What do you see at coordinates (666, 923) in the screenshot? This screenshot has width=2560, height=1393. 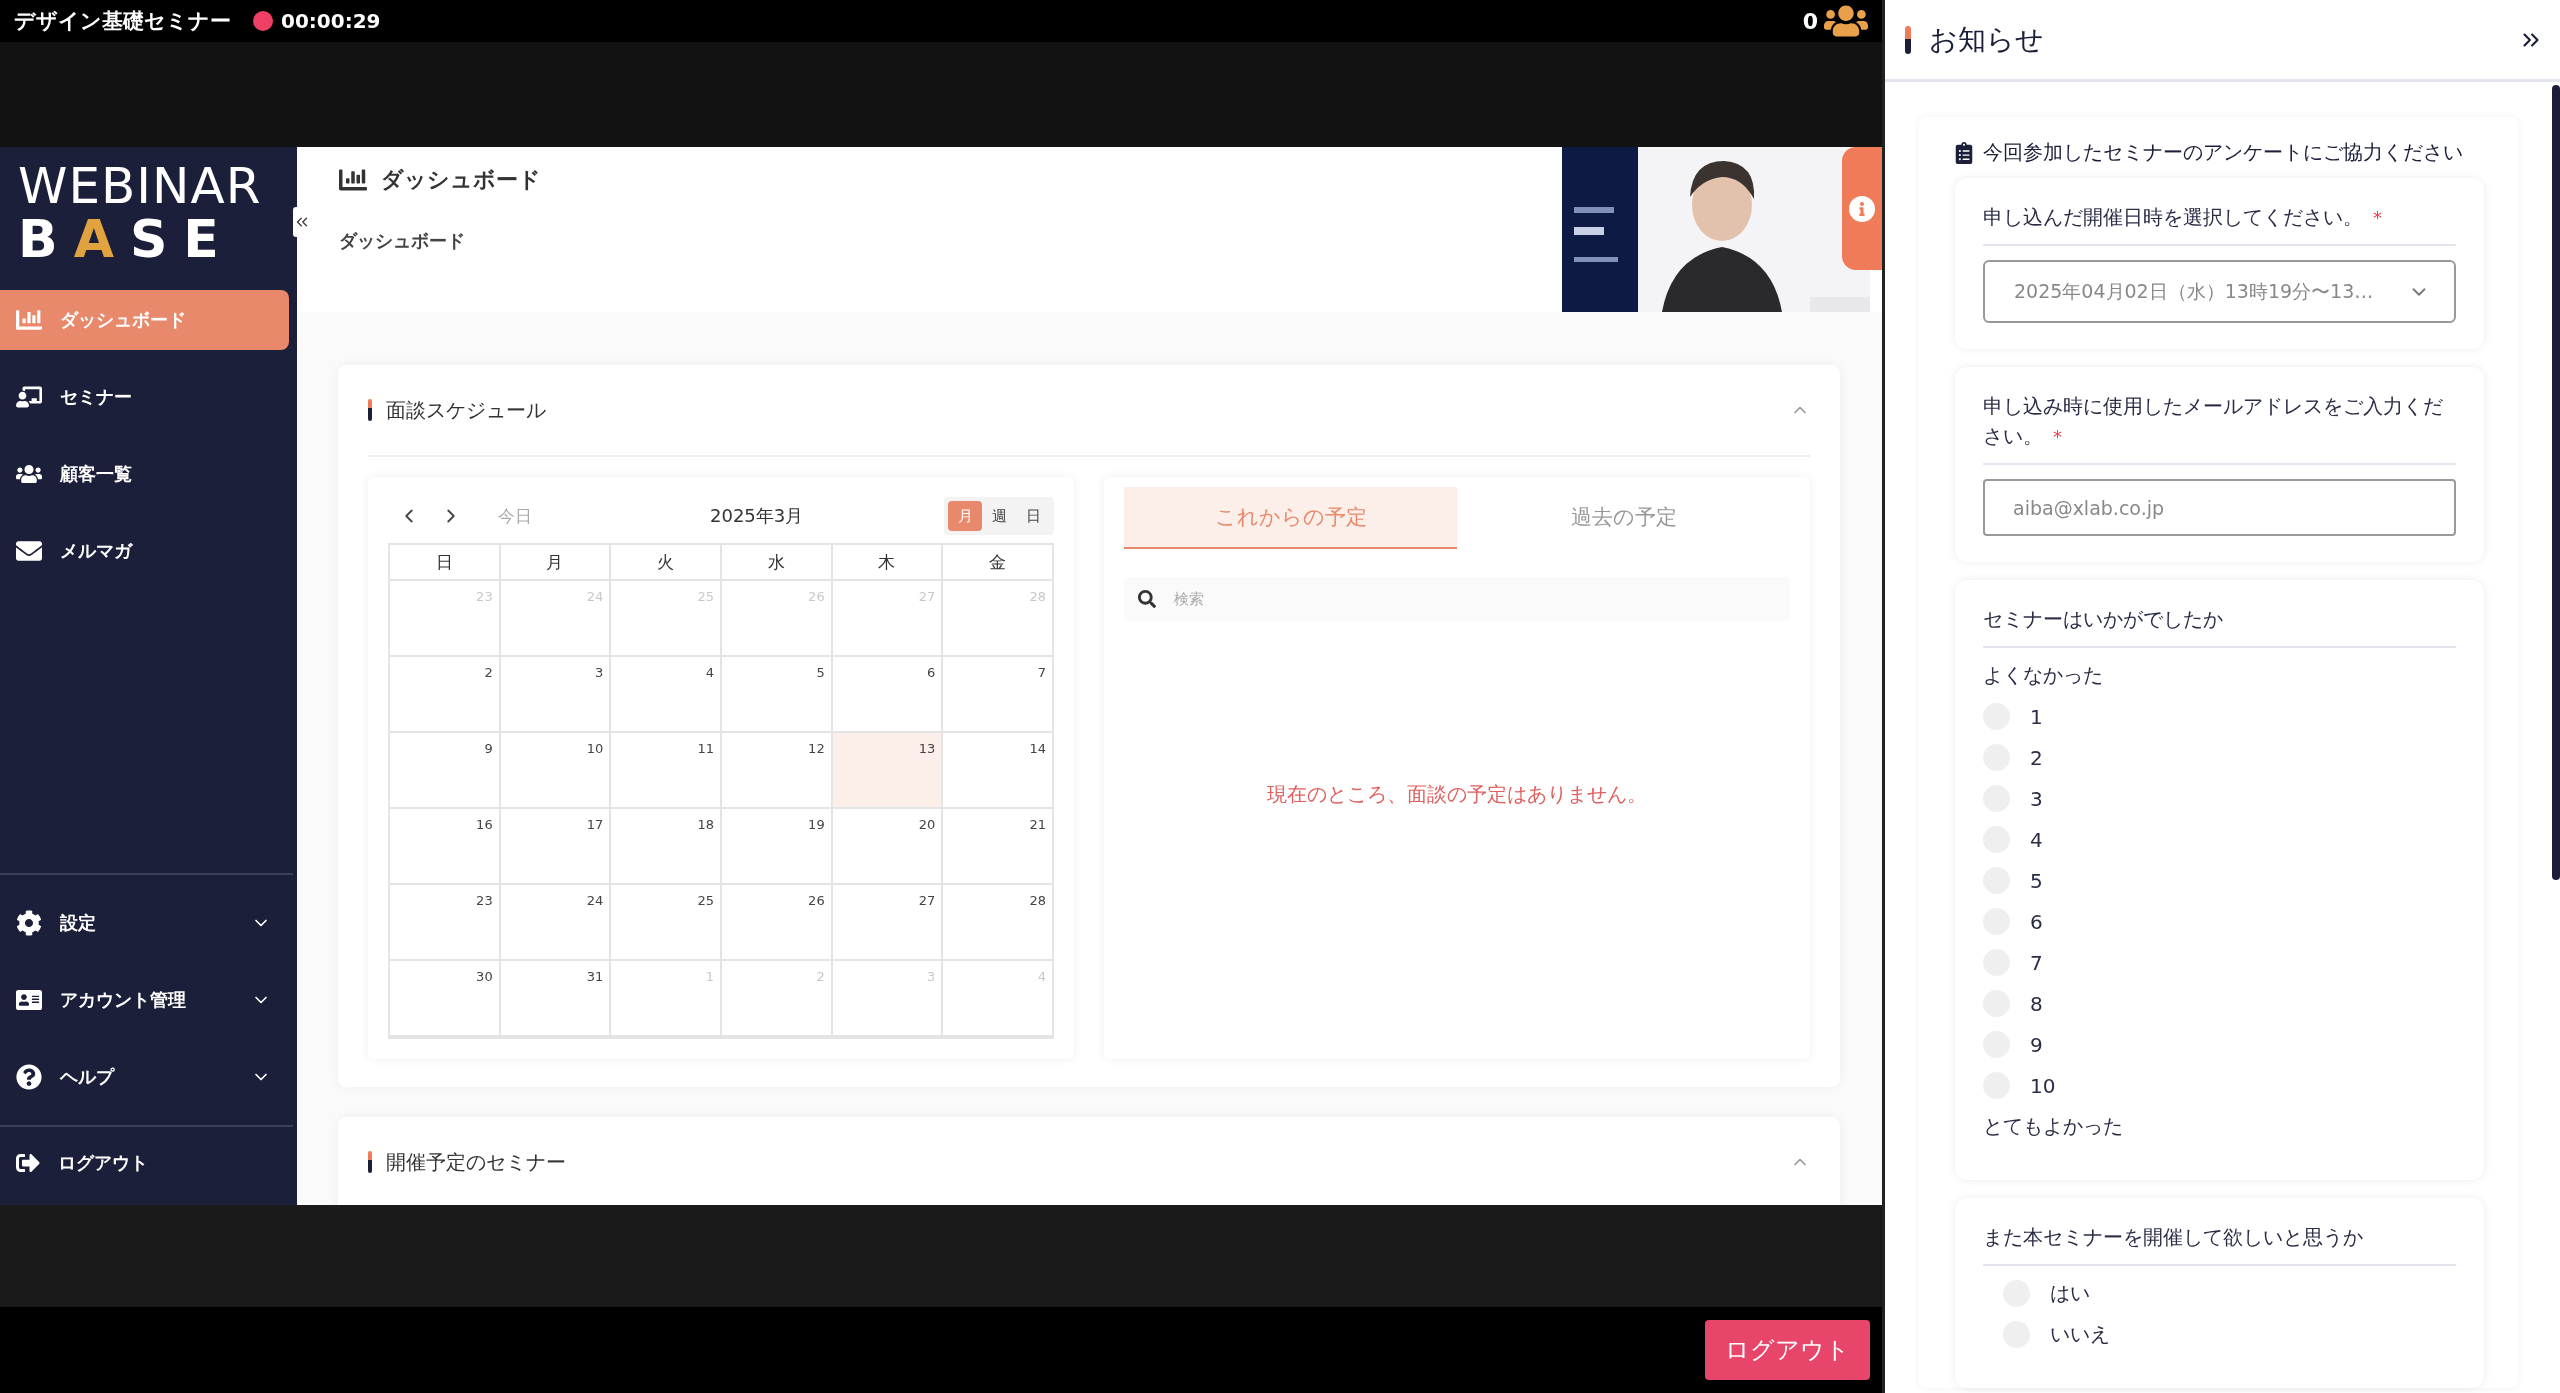 I see `calendar-day: 25` at bounding box center [666, 923].